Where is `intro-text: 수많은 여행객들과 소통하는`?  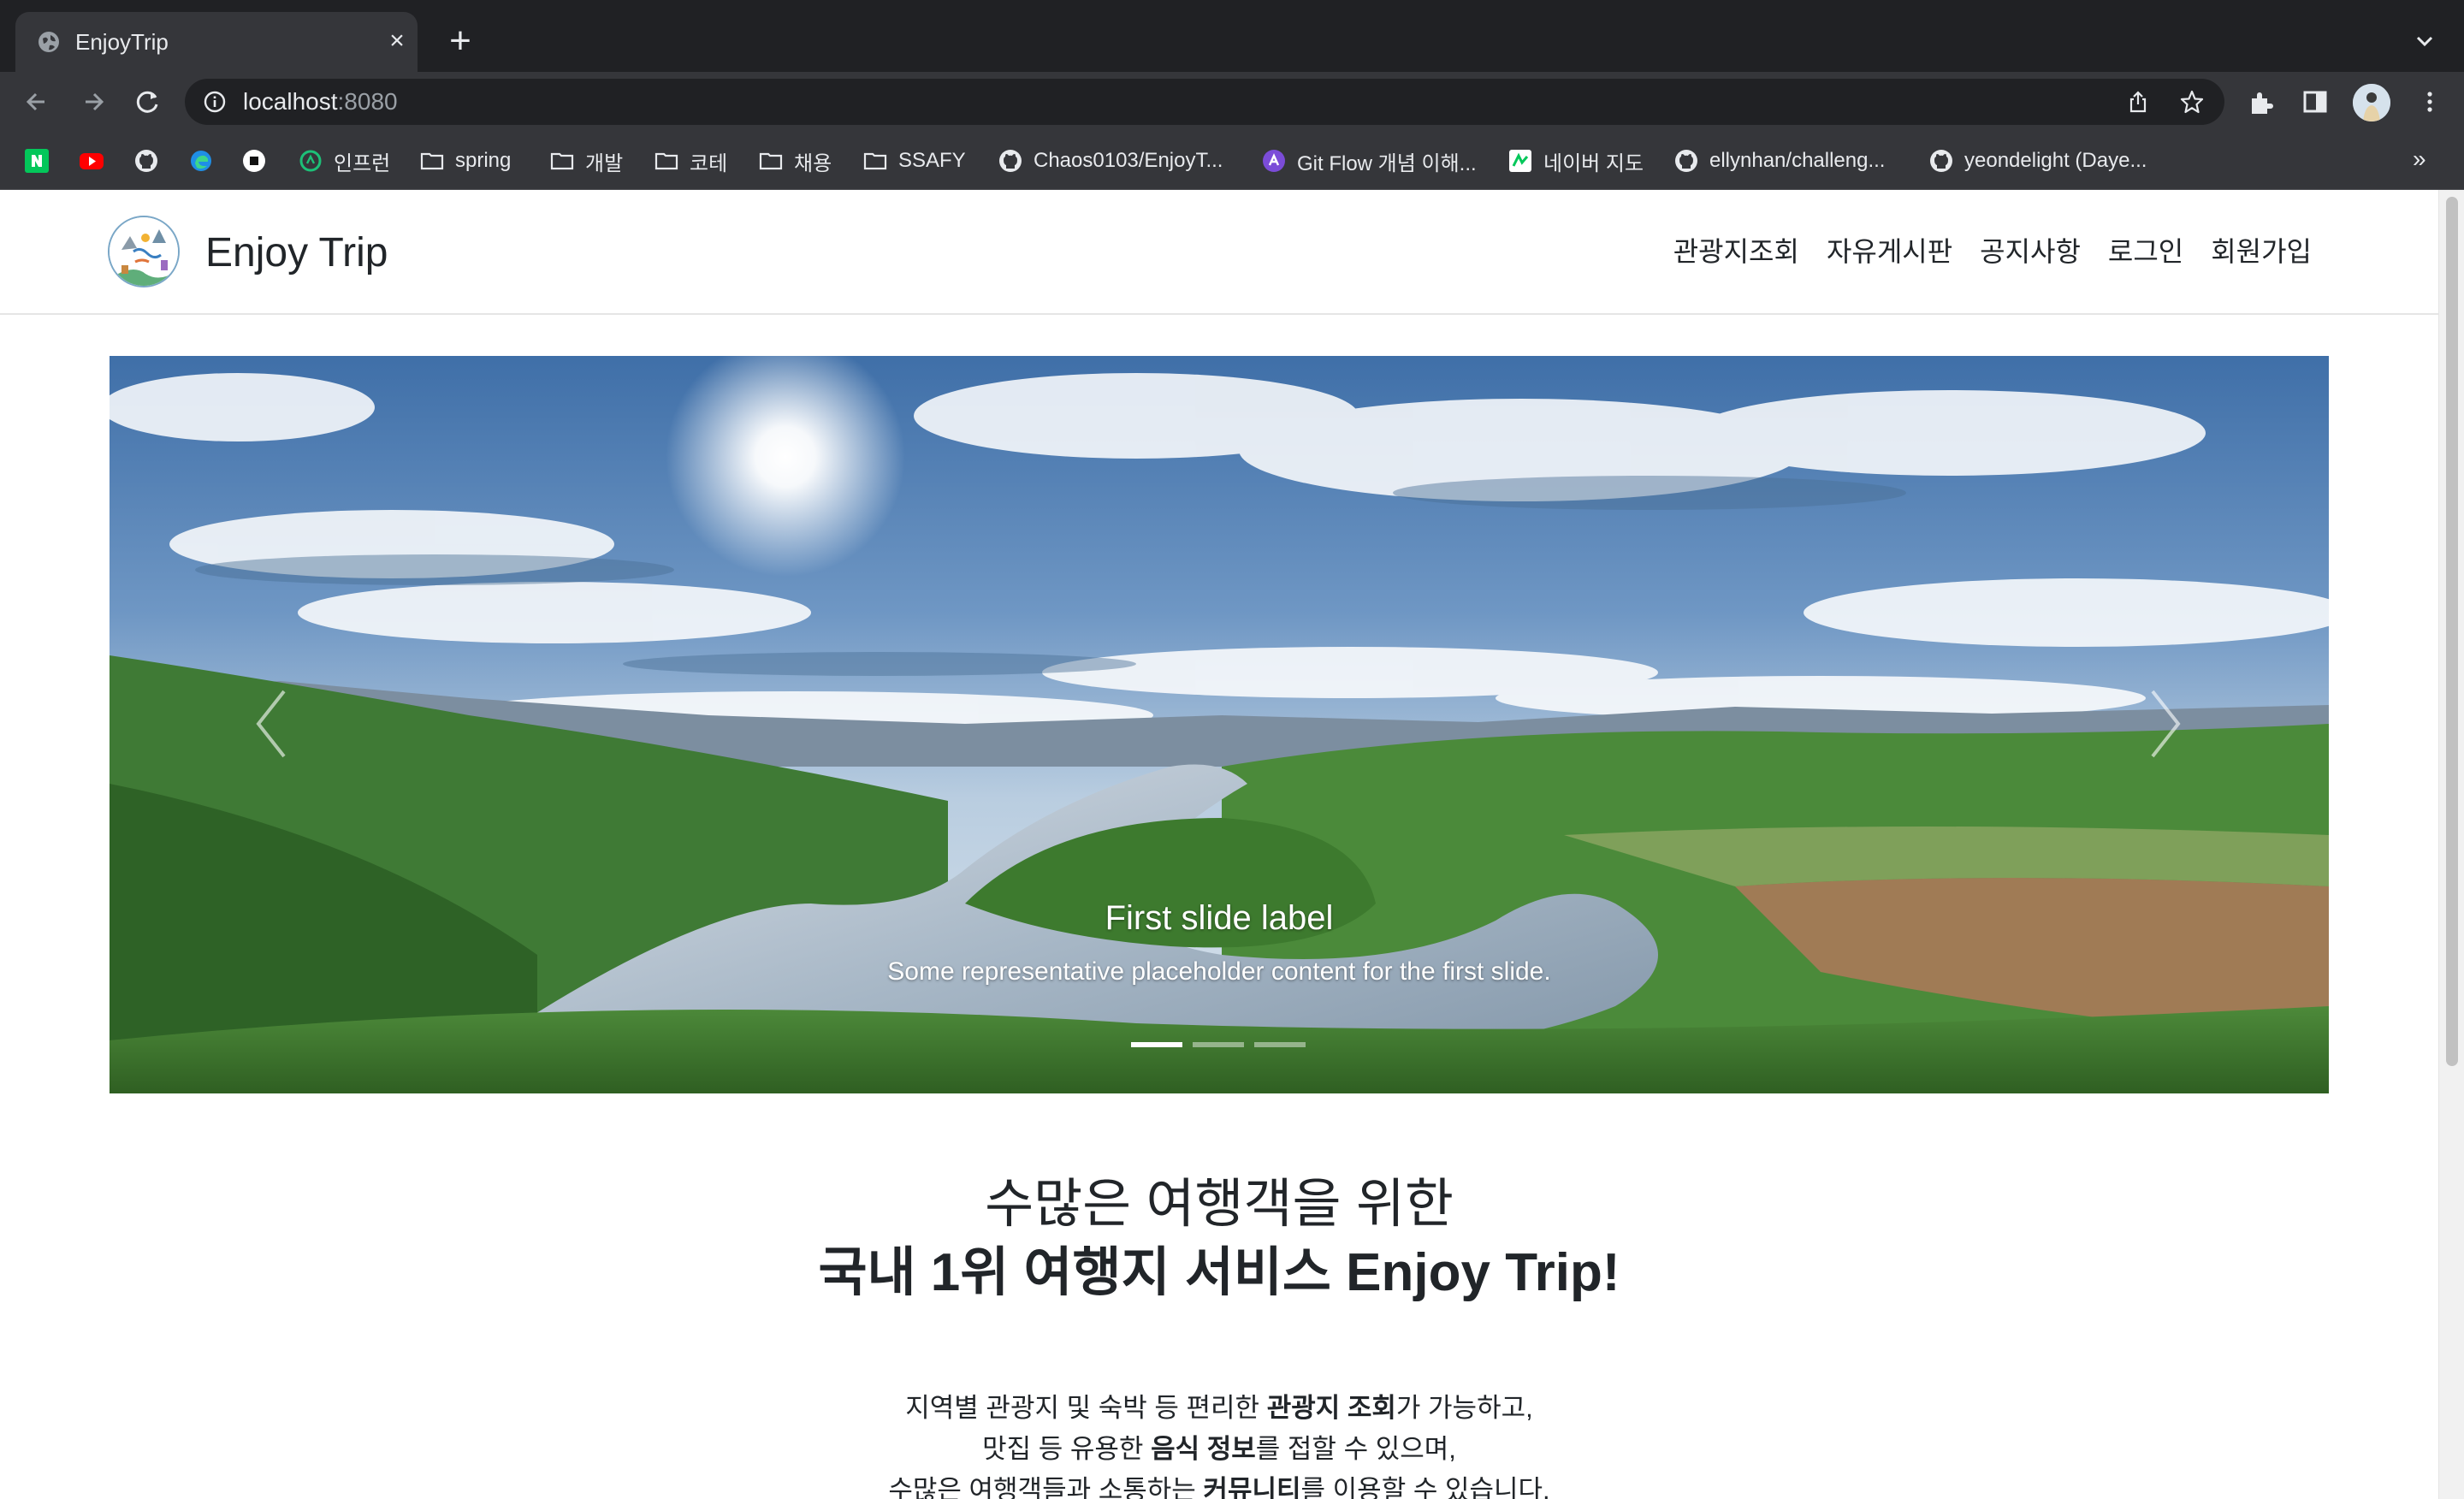 intro-text: 수많은 여행객들과 소통하는 is located at coordinates (1046, 1487).